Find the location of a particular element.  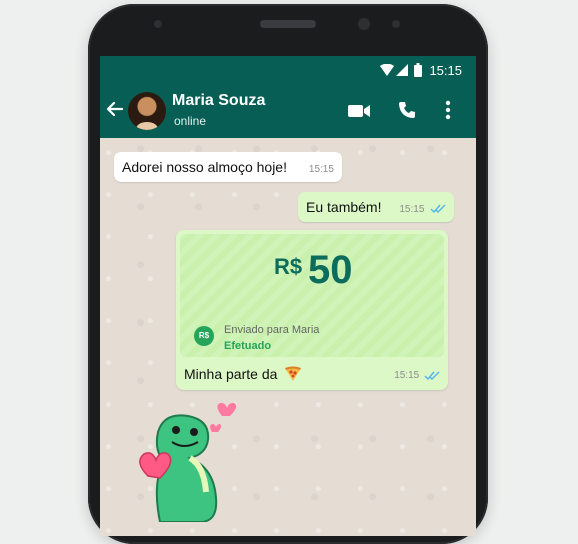

wifi-icon is located at coordinates (387, 70).